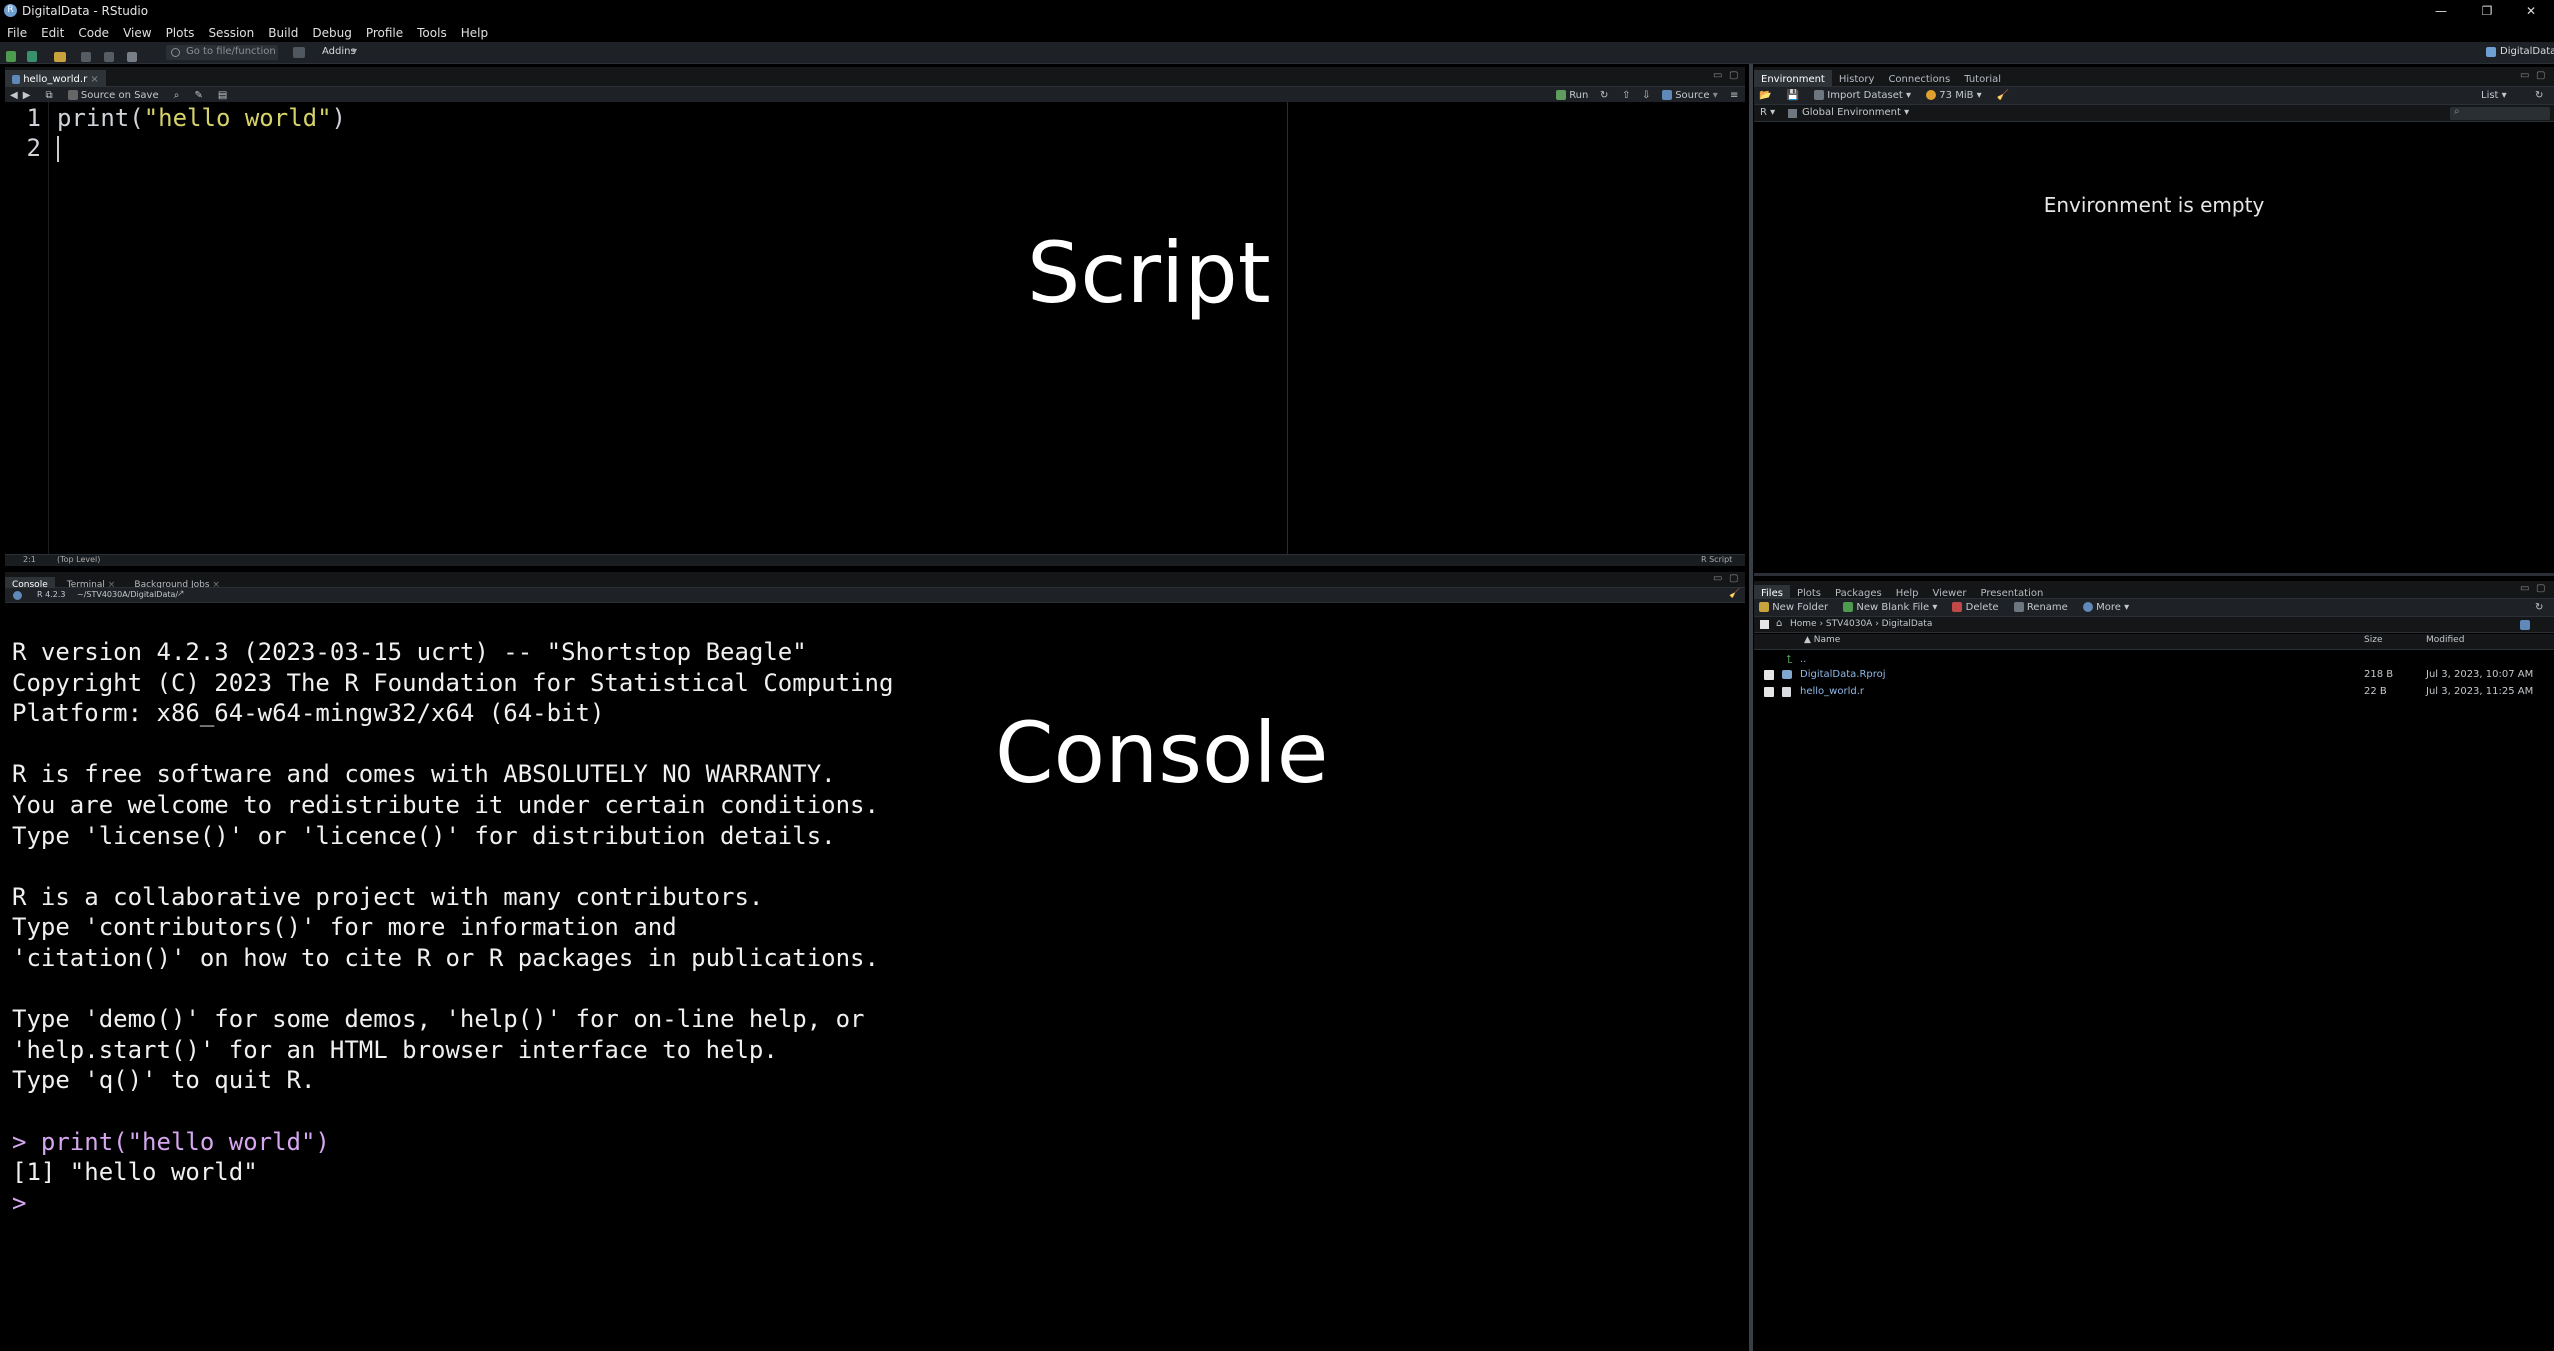  What do you see at coordinates (875, 560) in the screenshot?
I see `source-statusbar: 2:1 (Top Level) R Script` at bounding box center [875, 560].